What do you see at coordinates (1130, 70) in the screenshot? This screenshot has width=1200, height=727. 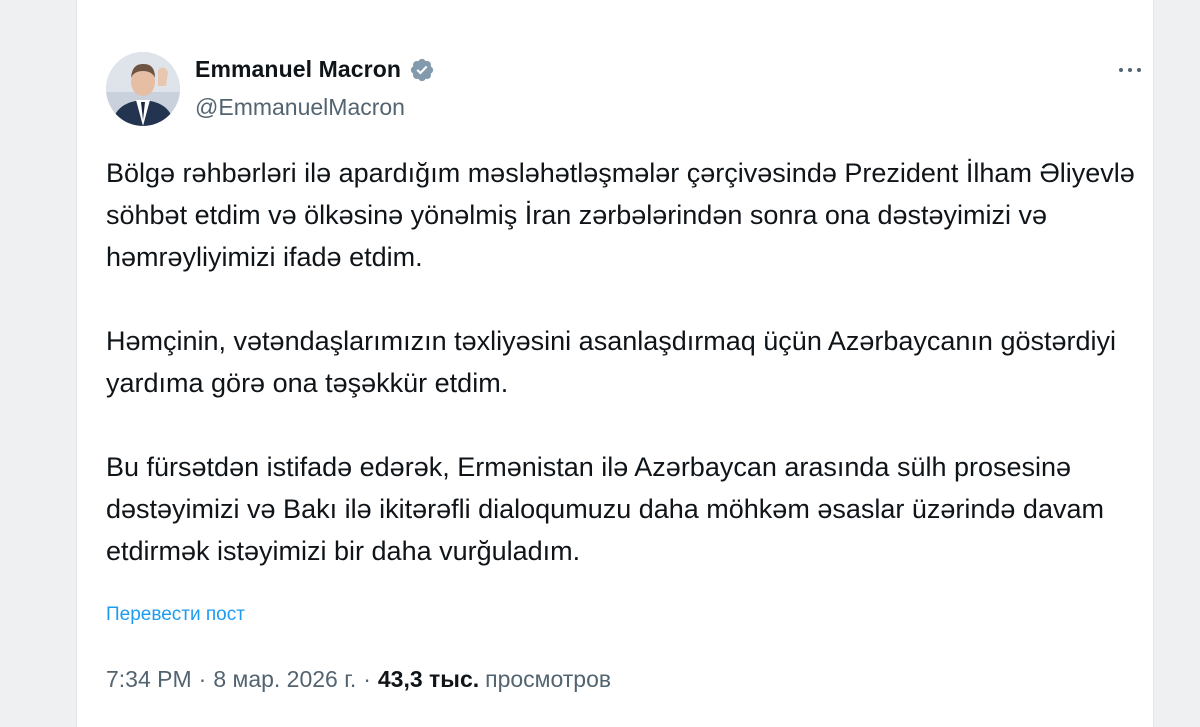 I see `more-options-icon` at bounding box center [1130, 70].